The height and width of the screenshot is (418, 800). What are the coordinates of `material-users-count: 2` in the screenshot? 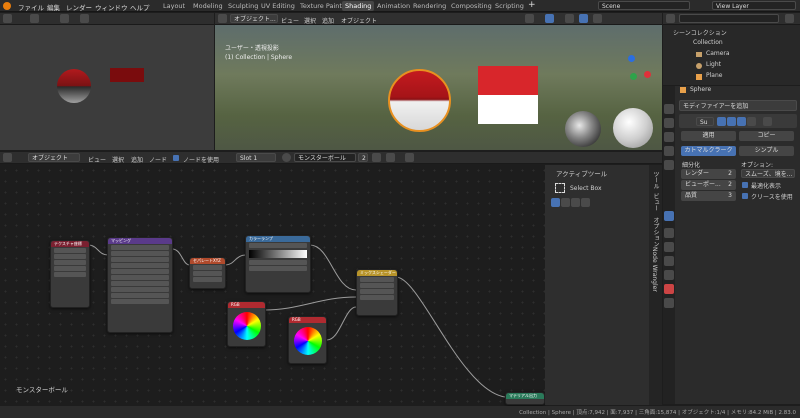 It's located at (363, 157).